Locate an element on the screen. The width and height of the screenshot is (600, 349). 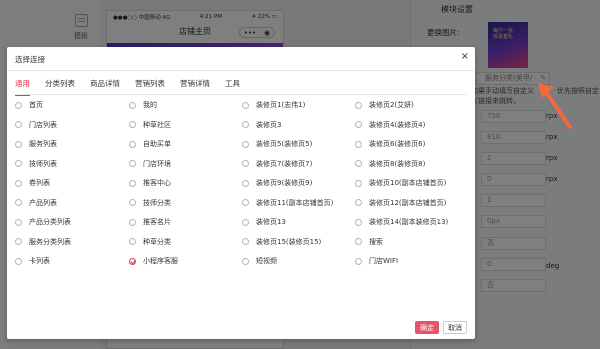
tab-0: 通用 is located at coordinates (22, 87).